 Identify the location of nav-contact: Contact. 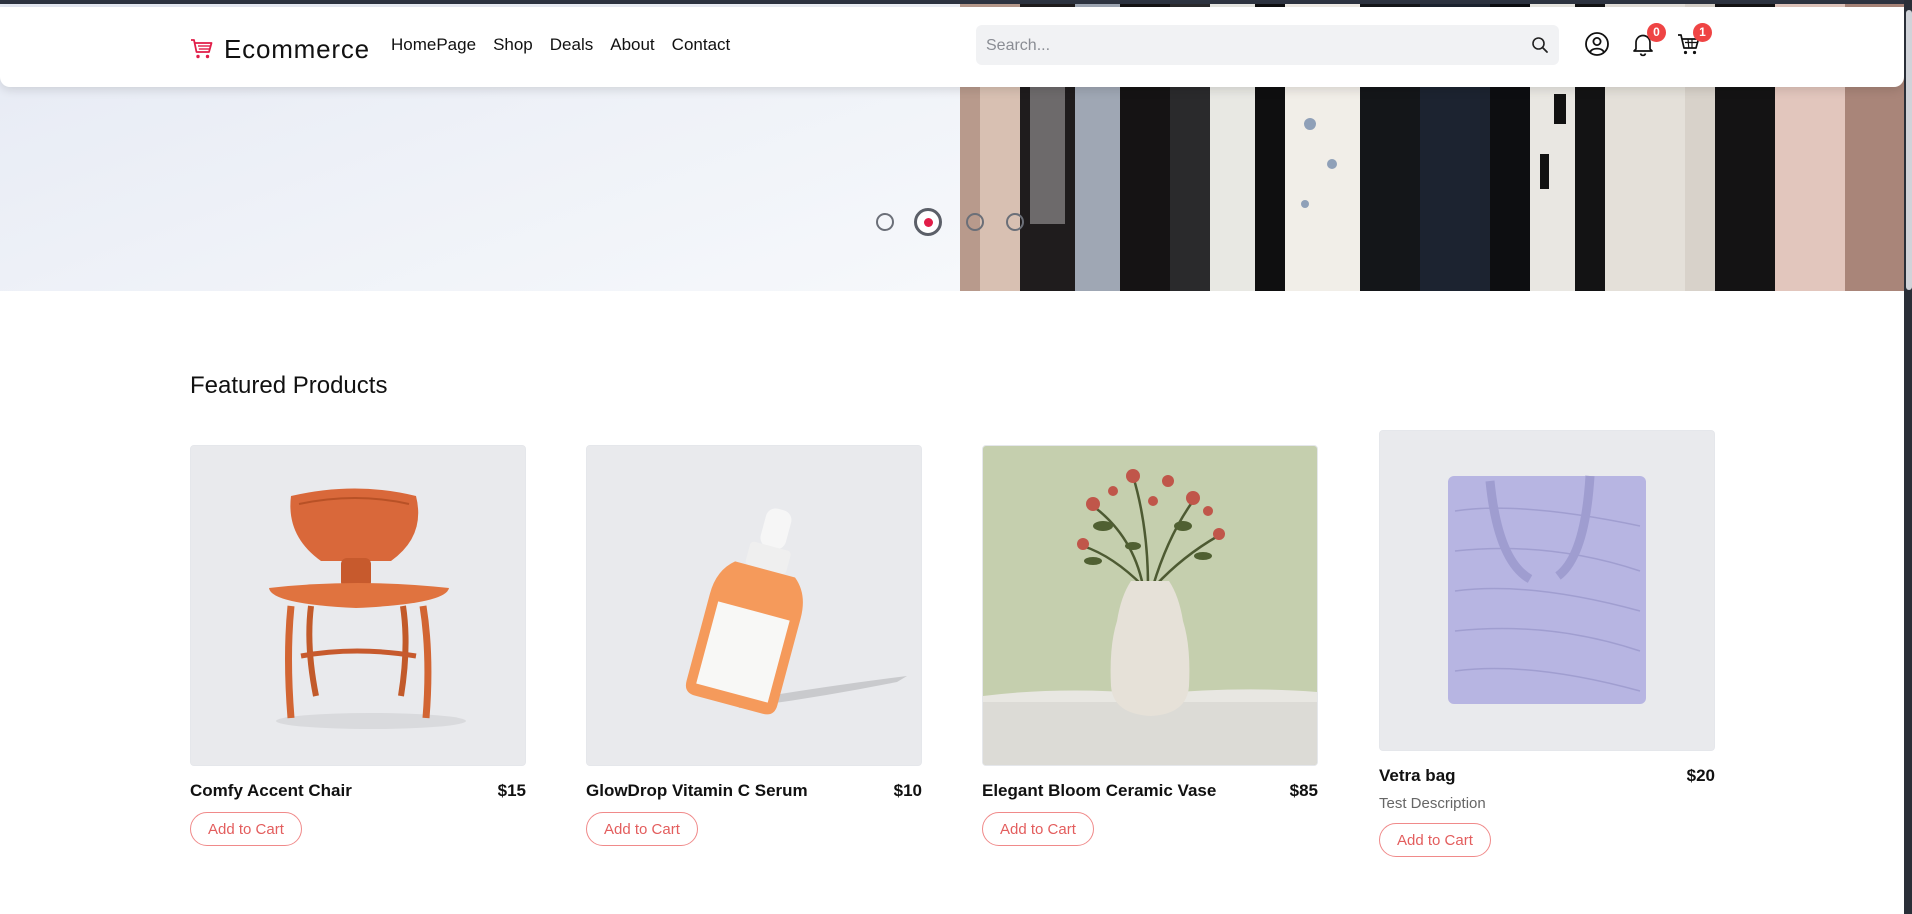
(701, 45).